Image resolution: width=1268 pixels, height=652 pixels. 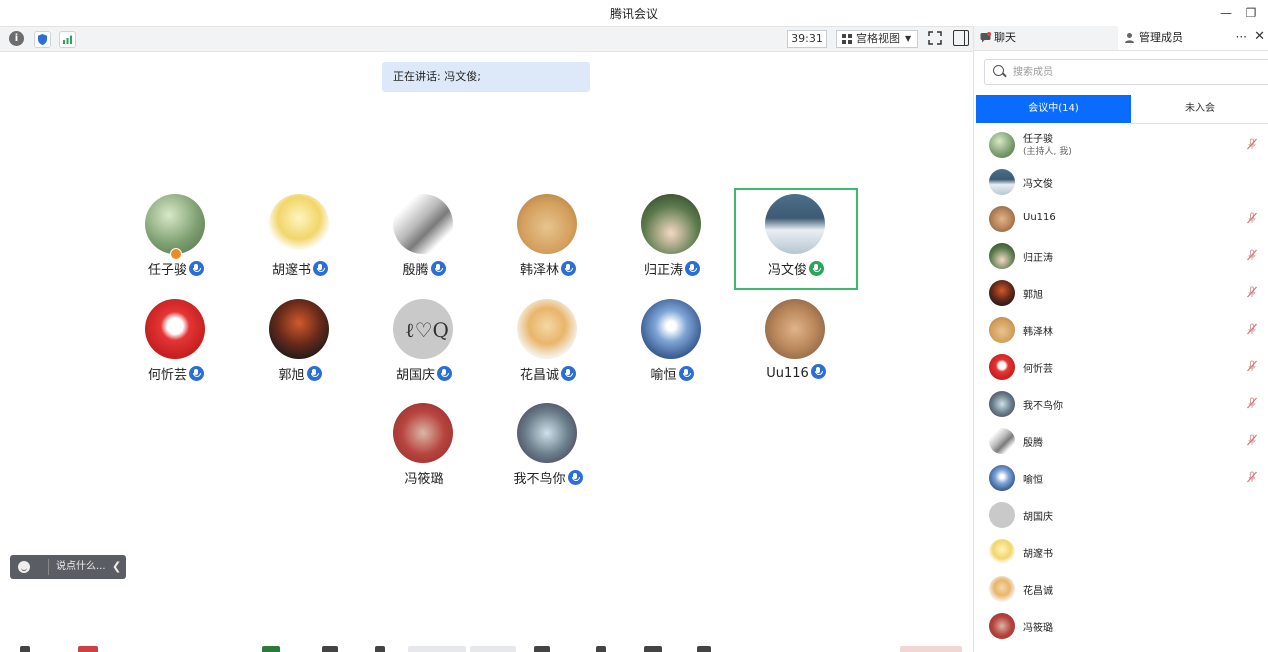 What do you see at coordinates (1121, 329) in the screenshot?
I see `member-row: 韩泽林` at bounding box center [1121, 329].